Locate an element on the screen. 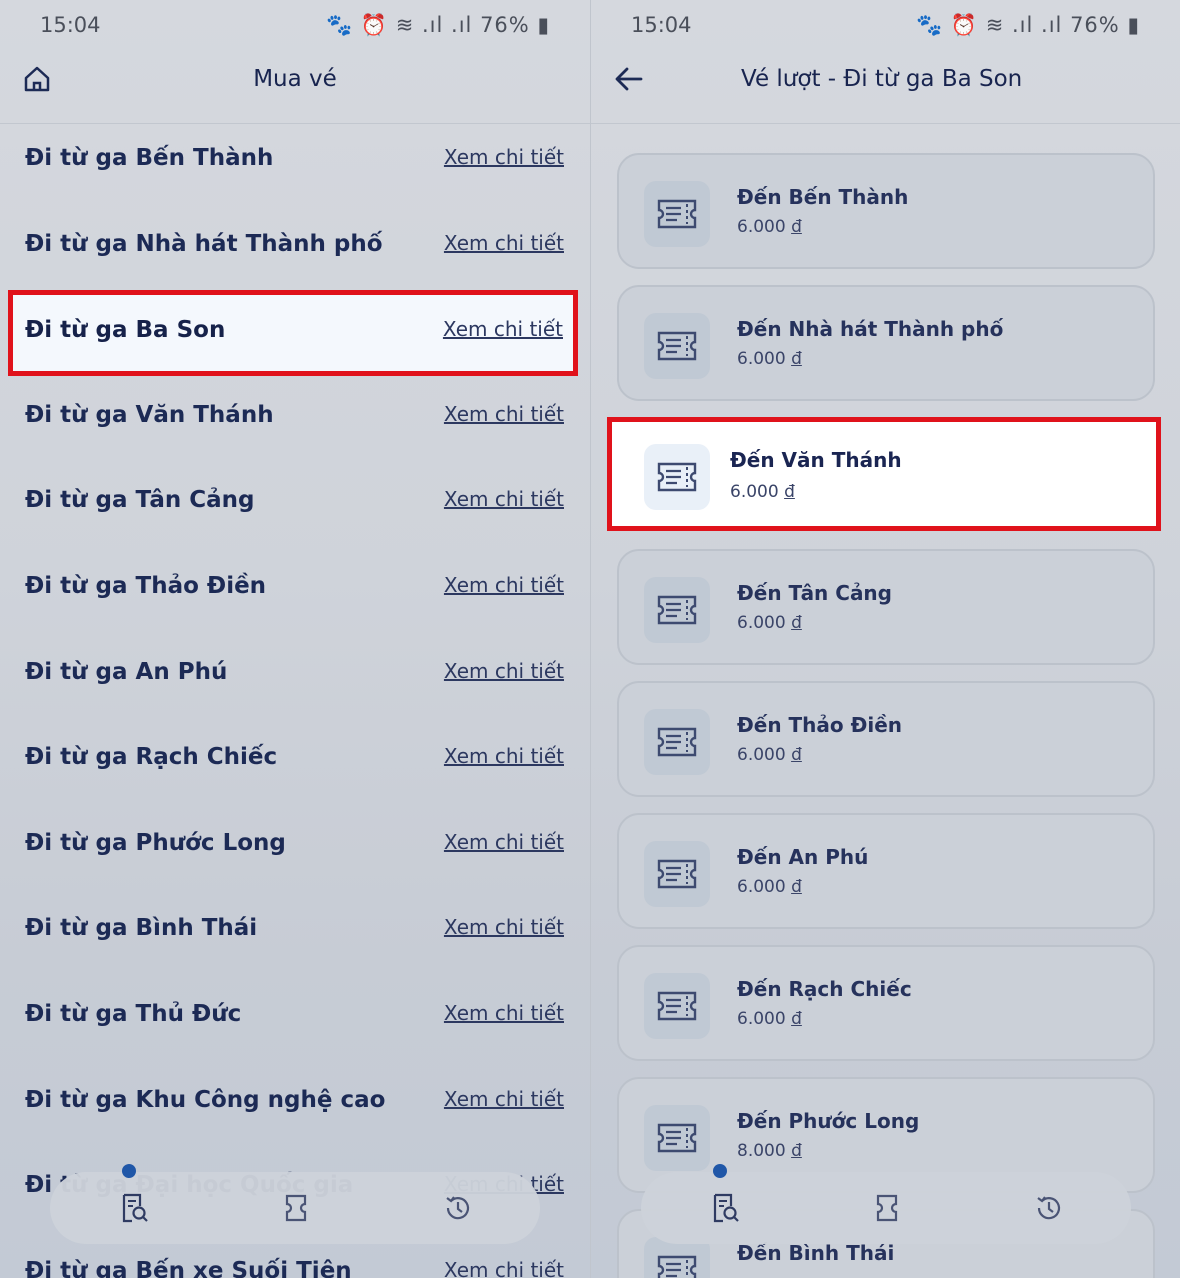 The image size is (1180, 1278). wifi-icon: ≋ is located at coordinates (405, 25).